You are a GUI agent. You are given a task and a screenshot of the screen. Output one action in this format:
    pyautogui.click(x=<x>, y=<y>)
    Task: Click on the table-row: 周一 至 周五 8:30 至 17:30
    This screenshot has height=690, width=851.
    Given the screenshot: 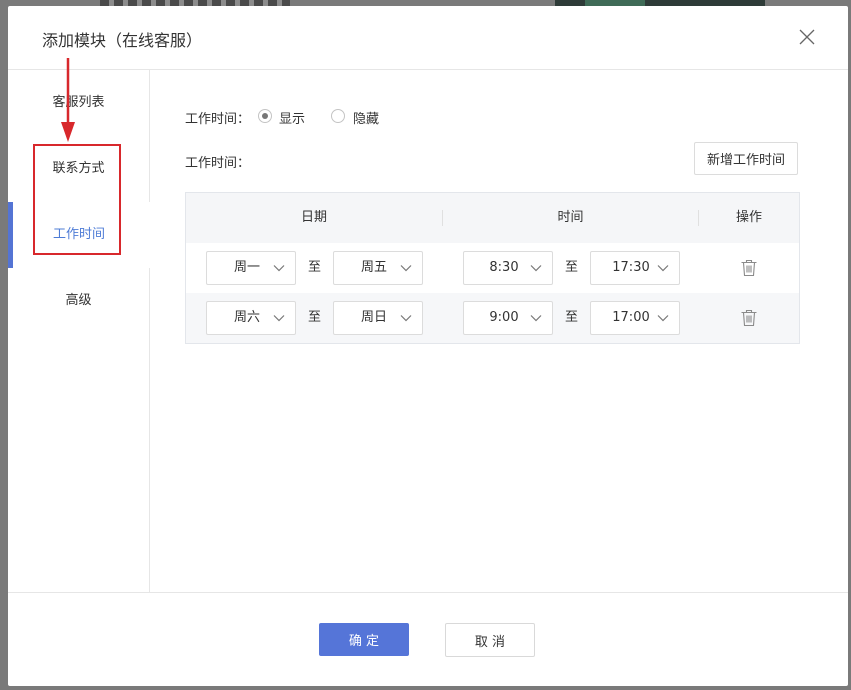 What is the action you would take?
    pyautogui.click(x=492, y=268)
    